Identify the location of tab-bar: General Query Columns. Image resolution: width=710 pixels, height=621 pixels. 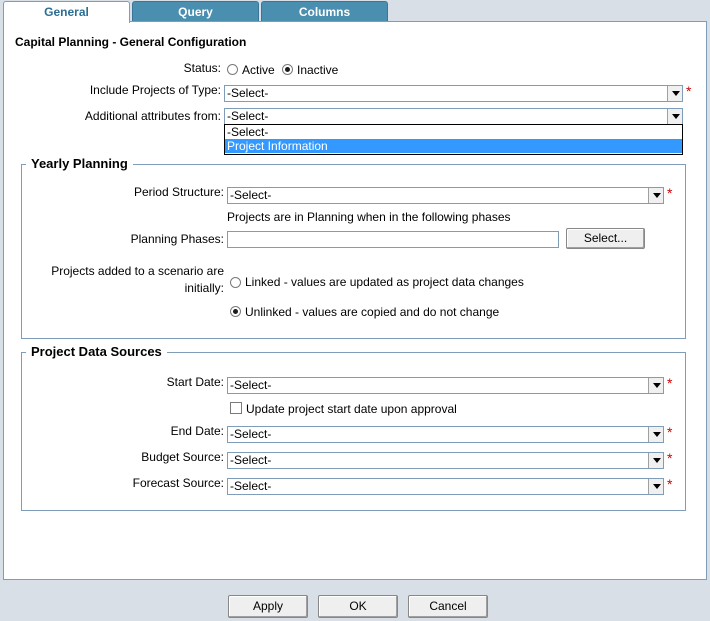
(355, 11).